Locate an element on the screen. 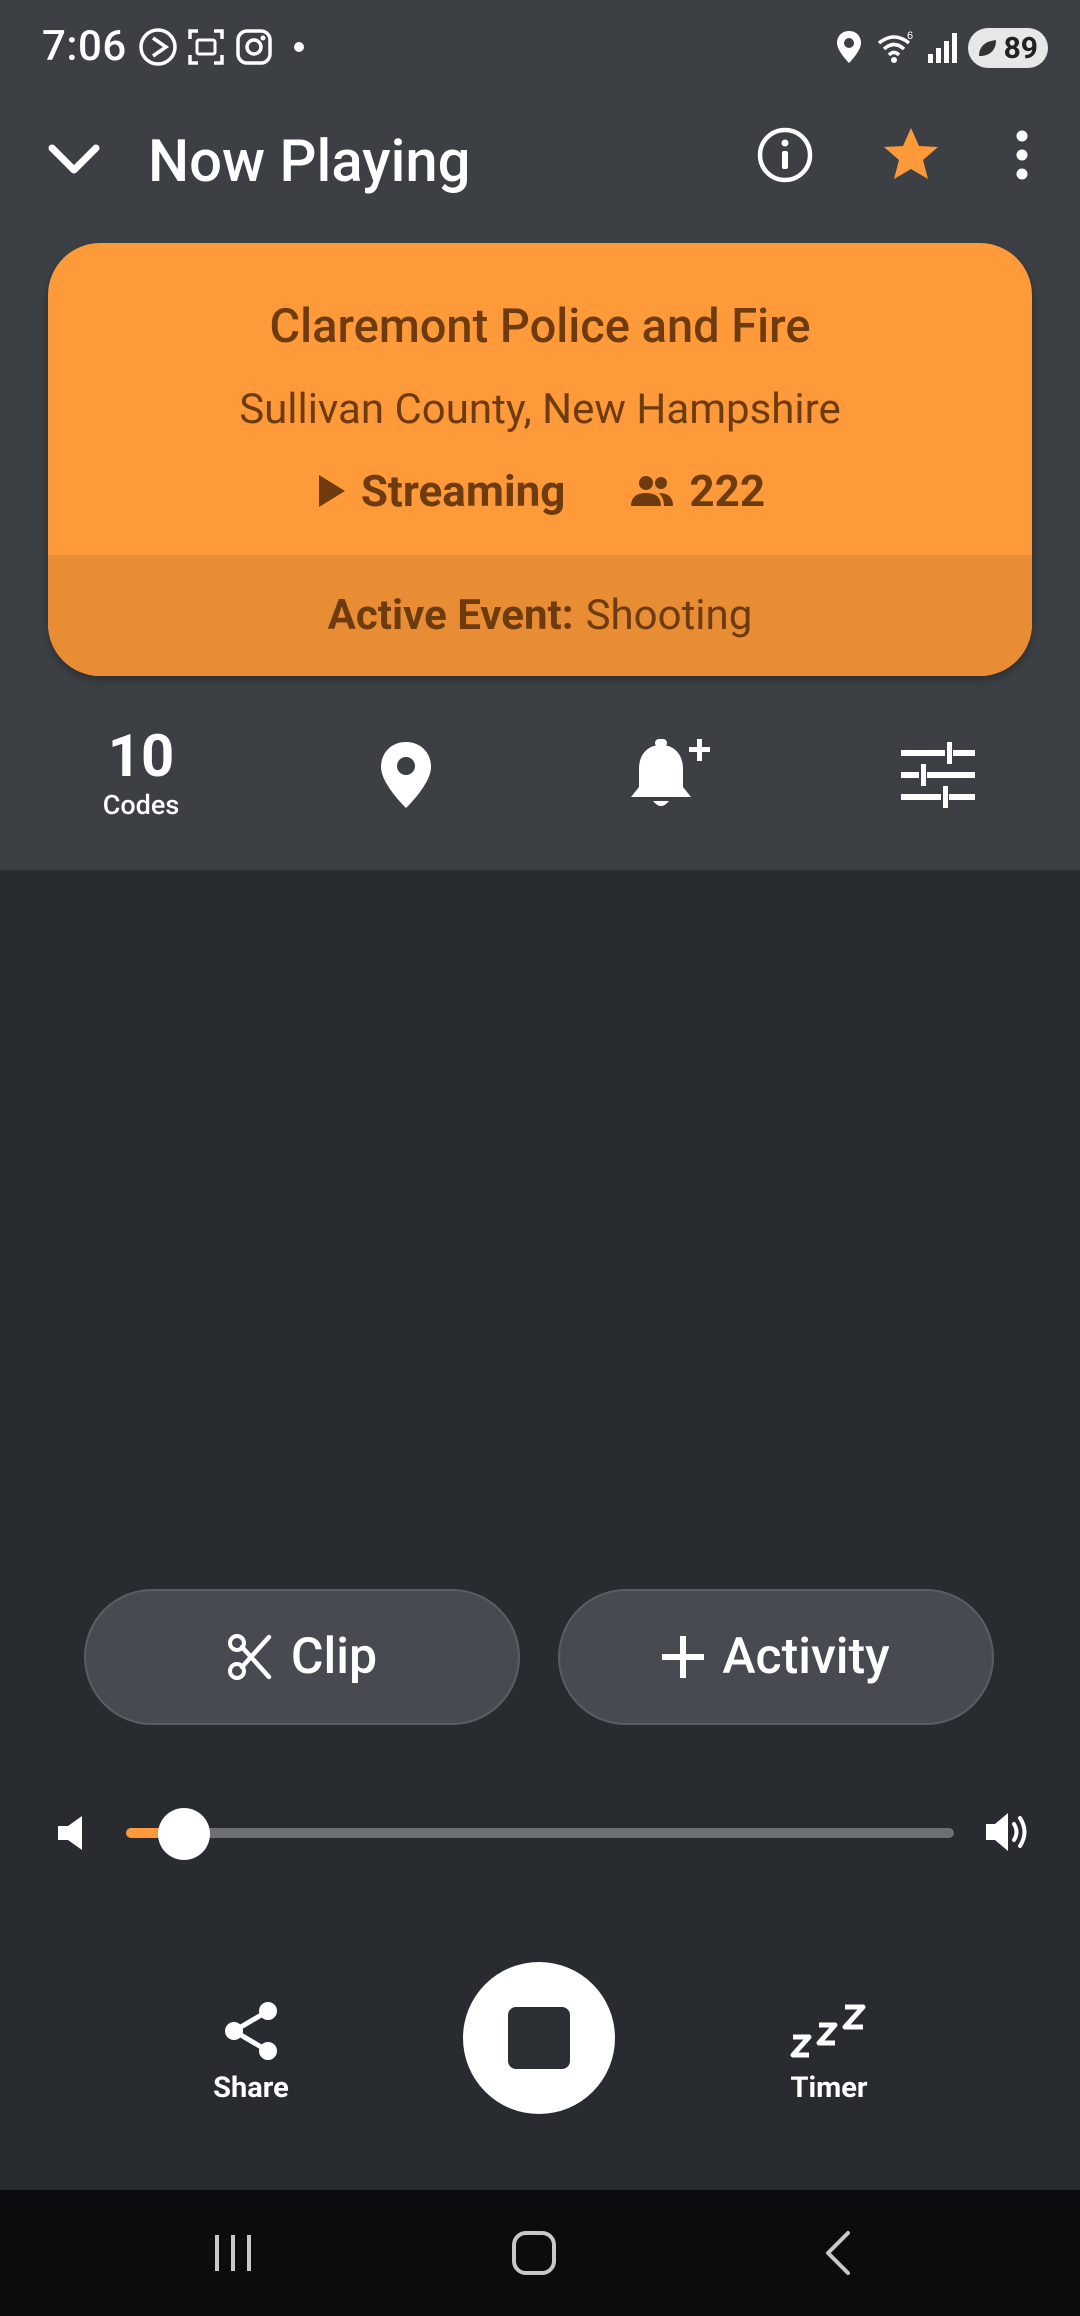  audio-settings-button is located at coordinates (938, 775).